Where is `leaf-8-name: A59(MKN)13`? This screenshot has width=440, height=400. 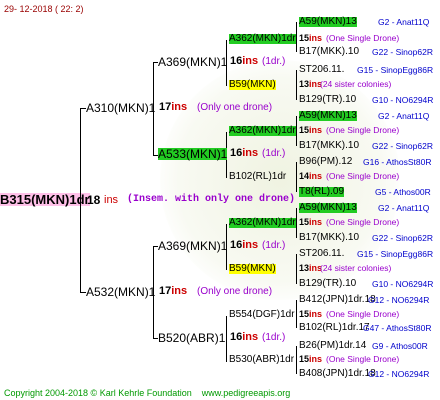
leaf-8-name: A59(MKN)13 is located at coordinates (328, 207).